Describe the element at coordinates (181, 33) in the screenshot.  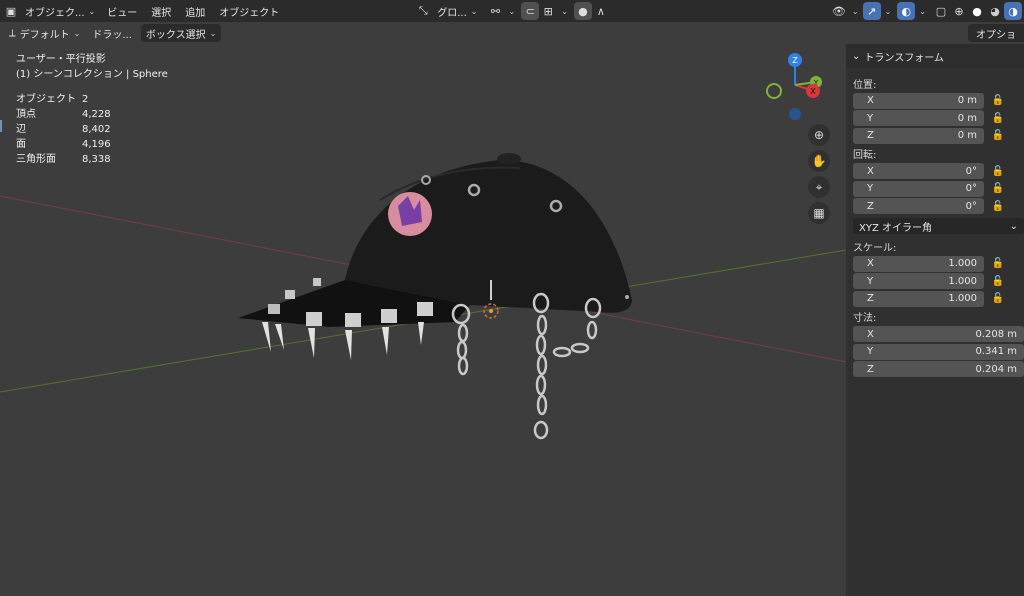
I see `select-mode-dropdown: ボックス選択 ⌄` at that location.